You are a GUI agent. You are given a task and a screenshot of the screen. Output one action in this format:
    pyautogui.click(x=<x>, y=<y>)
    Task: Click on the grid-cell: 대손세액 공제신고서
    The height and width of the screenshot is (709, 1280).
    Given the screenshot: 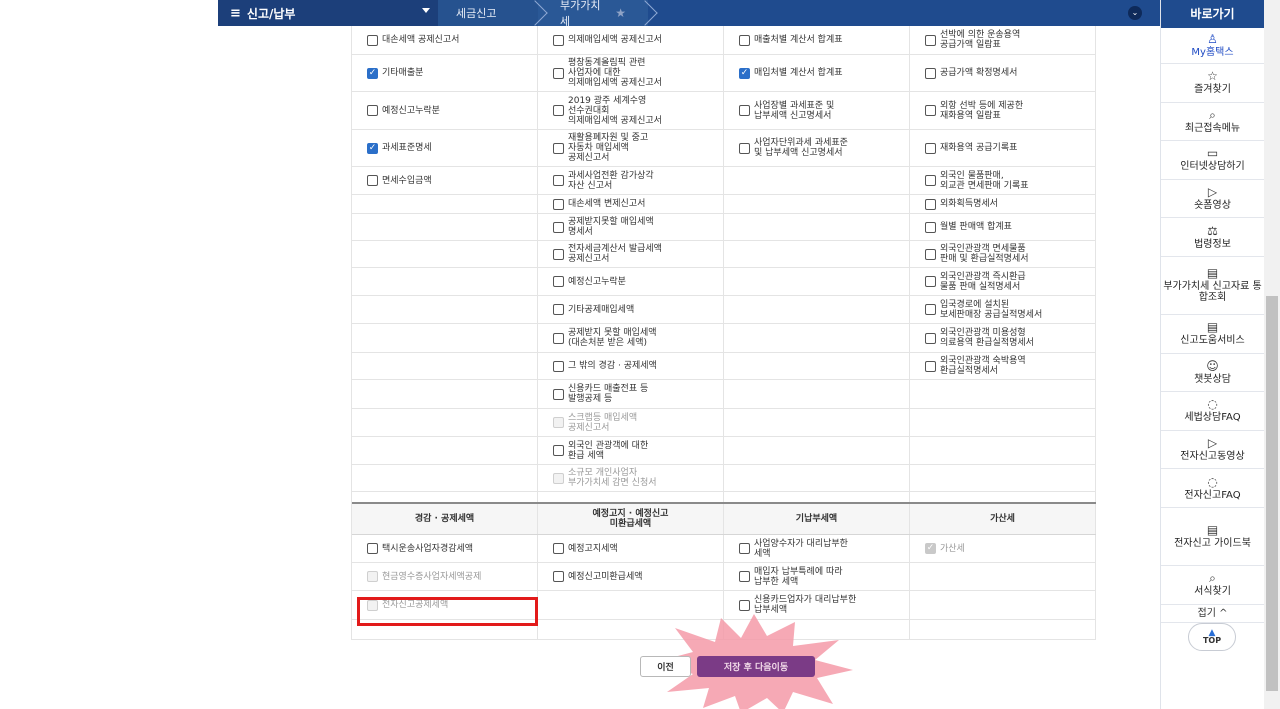 What is the action you would take?
    pyautogui.click(x=445, y=40)
    